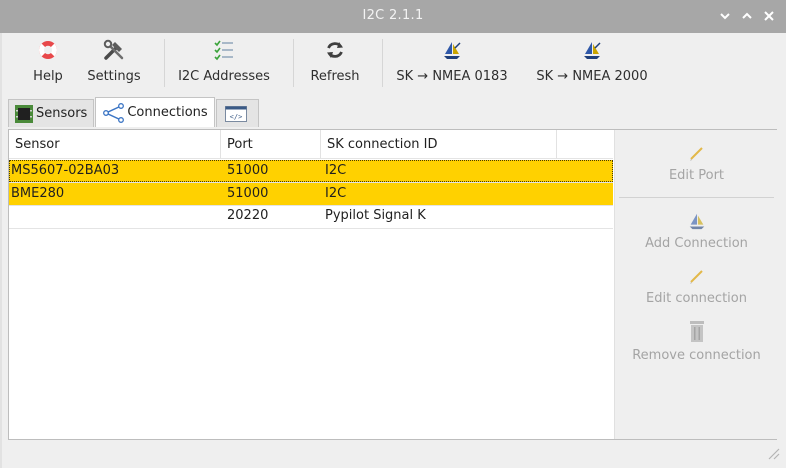 The image size is (786, 468). I want to click on i2c-addresses-label: I2C Addresses, so click(224, 76).